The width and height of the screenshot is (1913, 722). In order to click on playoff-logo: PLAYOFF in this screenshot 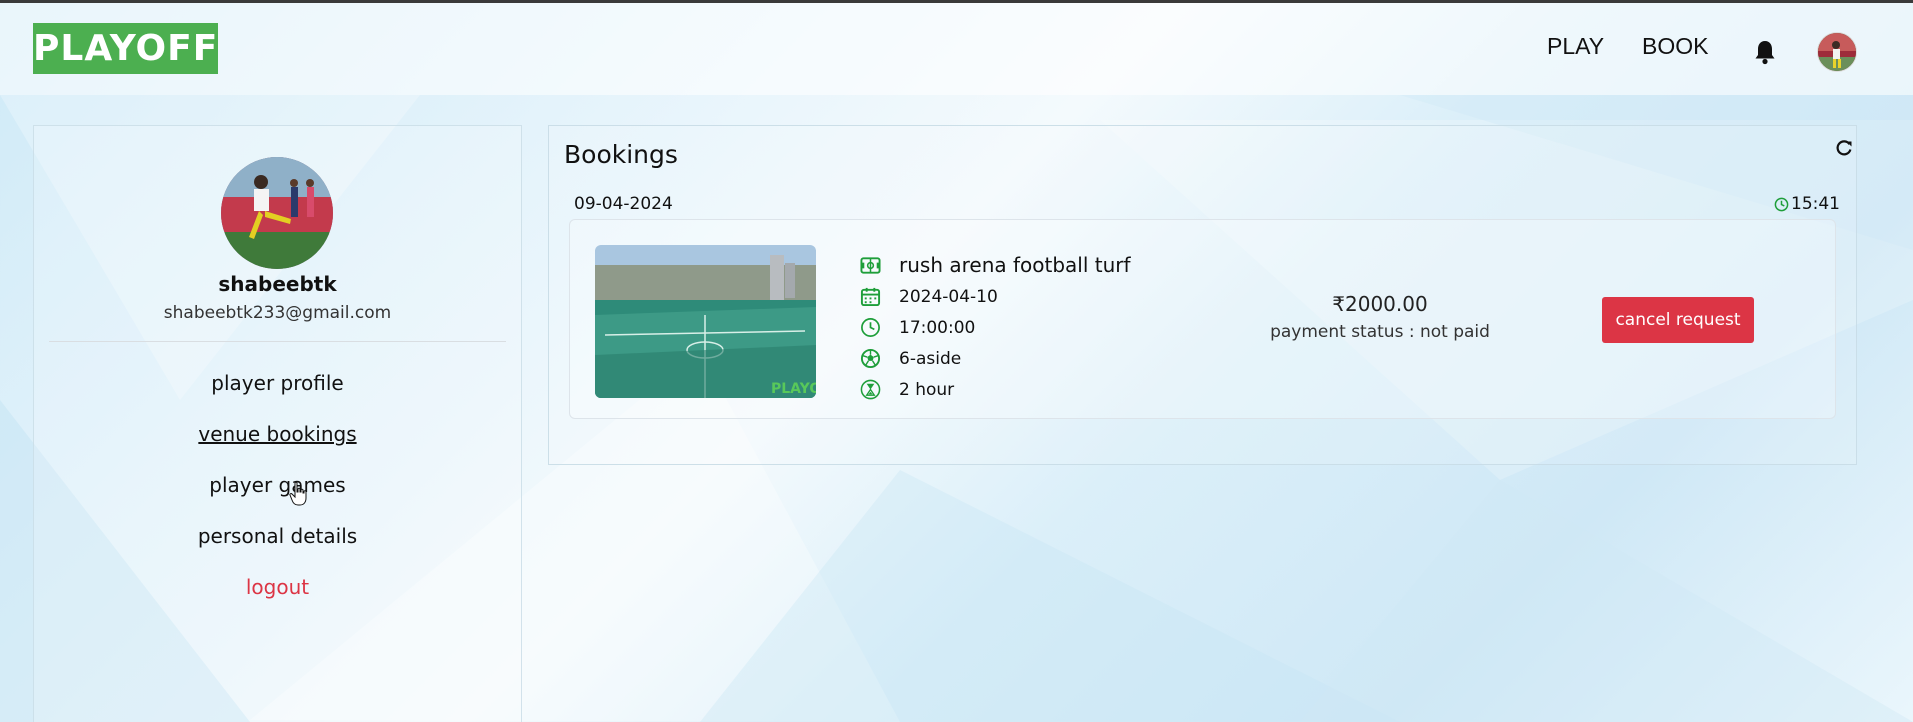, I will do `click(125, 48)`.